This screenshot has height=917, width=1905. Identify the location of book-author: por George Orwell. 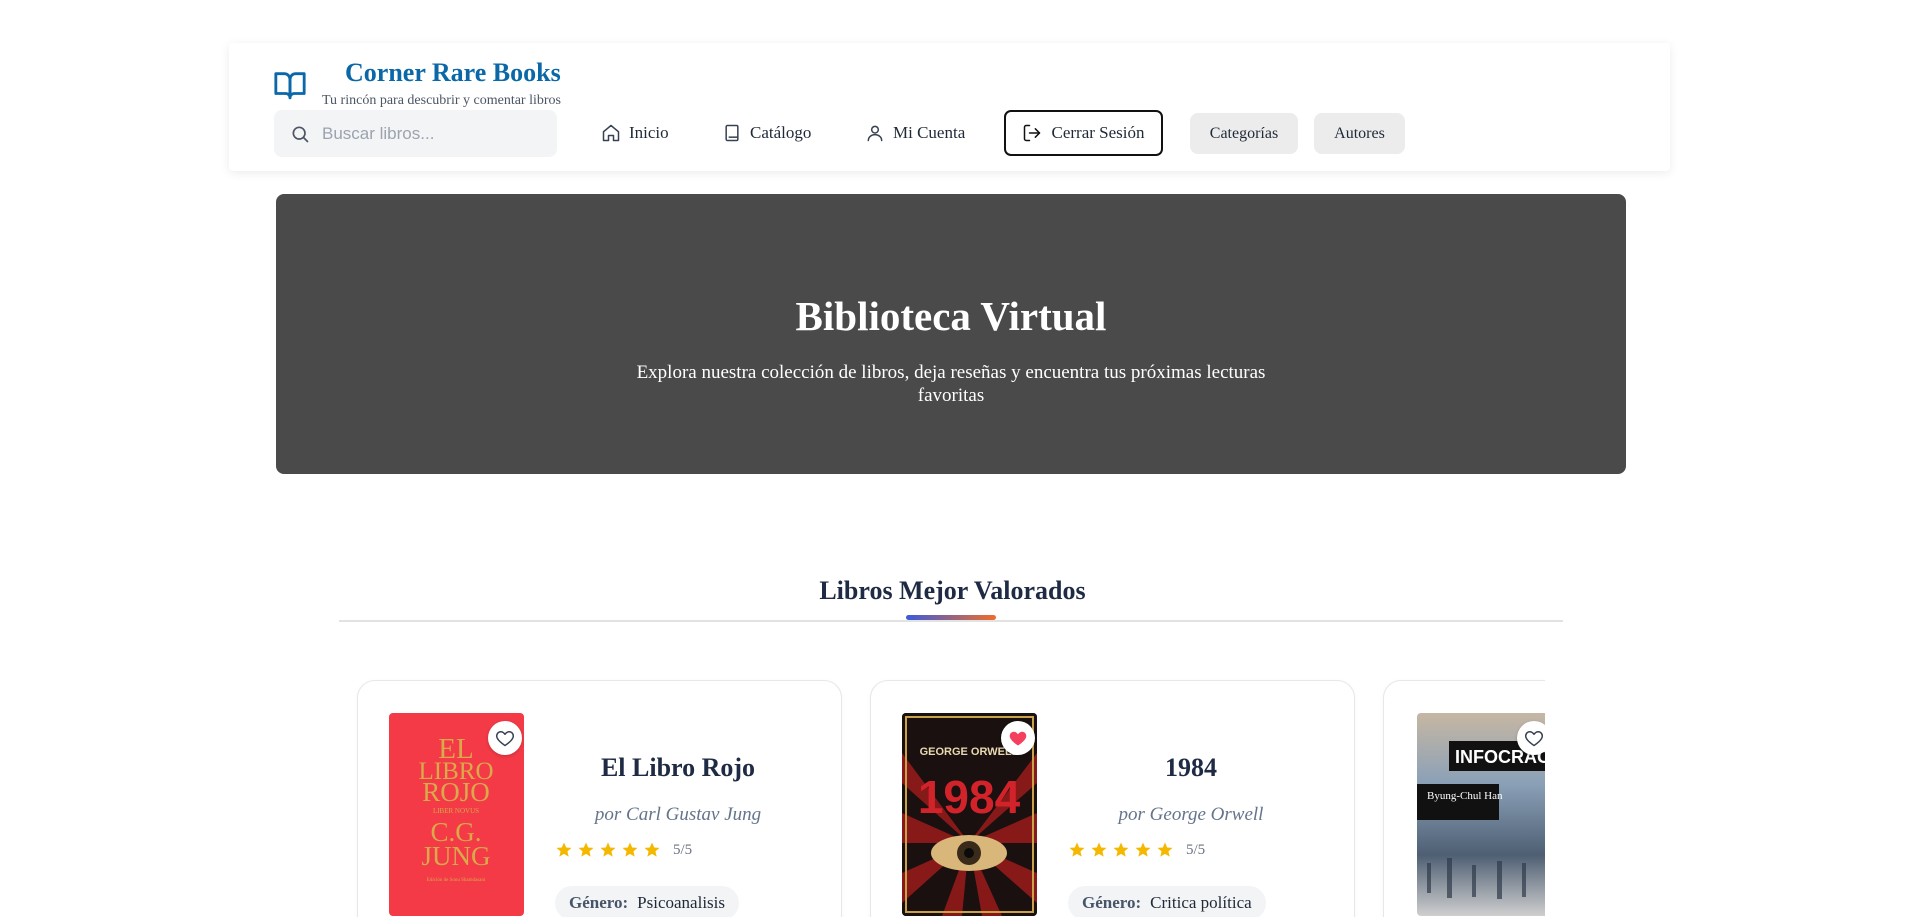
(1191, 814).